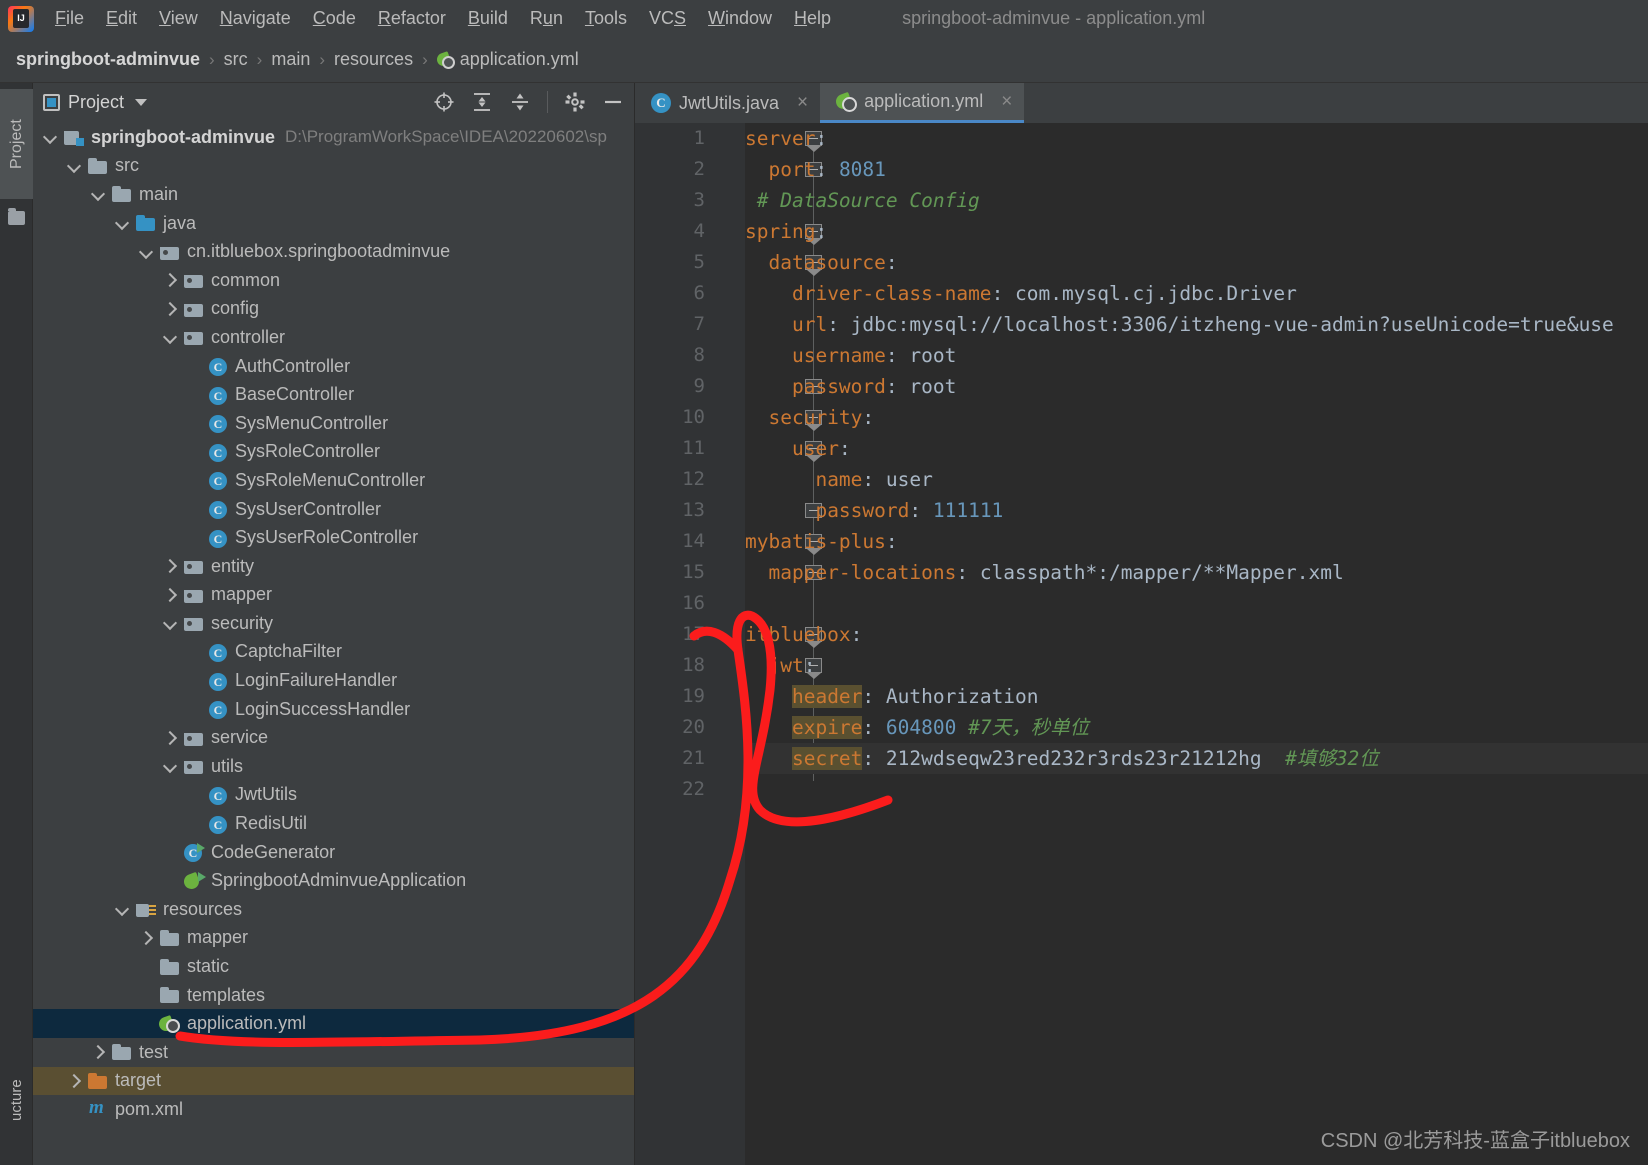  What do you see at coordinates (333, 251) in the screenshot?
I see `tree-node-cn-itbluebox-springbootadminvue: cn.itbluebox.springbootadminvue` at bounding box center [333, 251].